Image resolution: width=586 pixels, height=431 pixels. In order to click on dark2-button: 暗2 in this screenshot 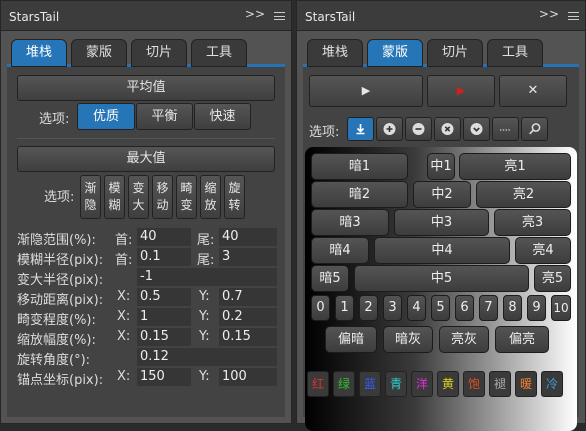, I will do `click(359, 194)`.